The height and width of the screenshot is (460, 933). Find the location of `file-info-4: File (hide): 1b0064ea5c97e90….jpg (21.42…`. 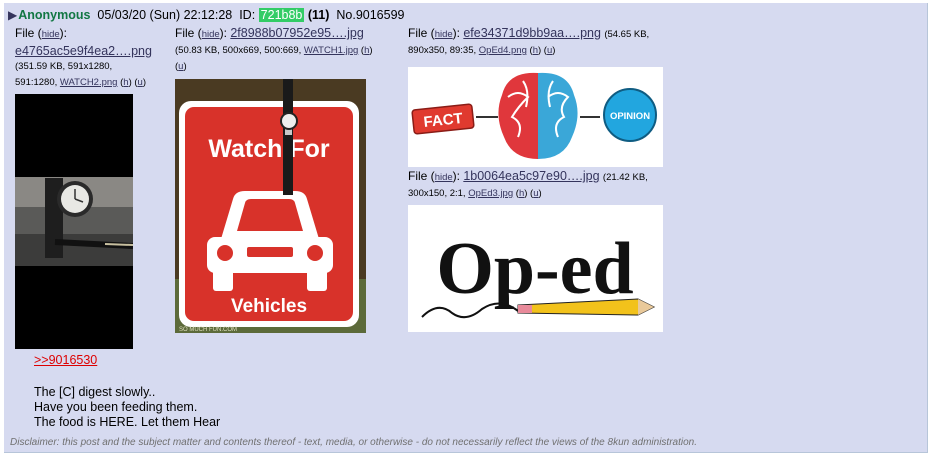

file-info-4: File (hide): 1b0064ea5c97e90….jpg (21.42… is located at coordinates (528, 184).